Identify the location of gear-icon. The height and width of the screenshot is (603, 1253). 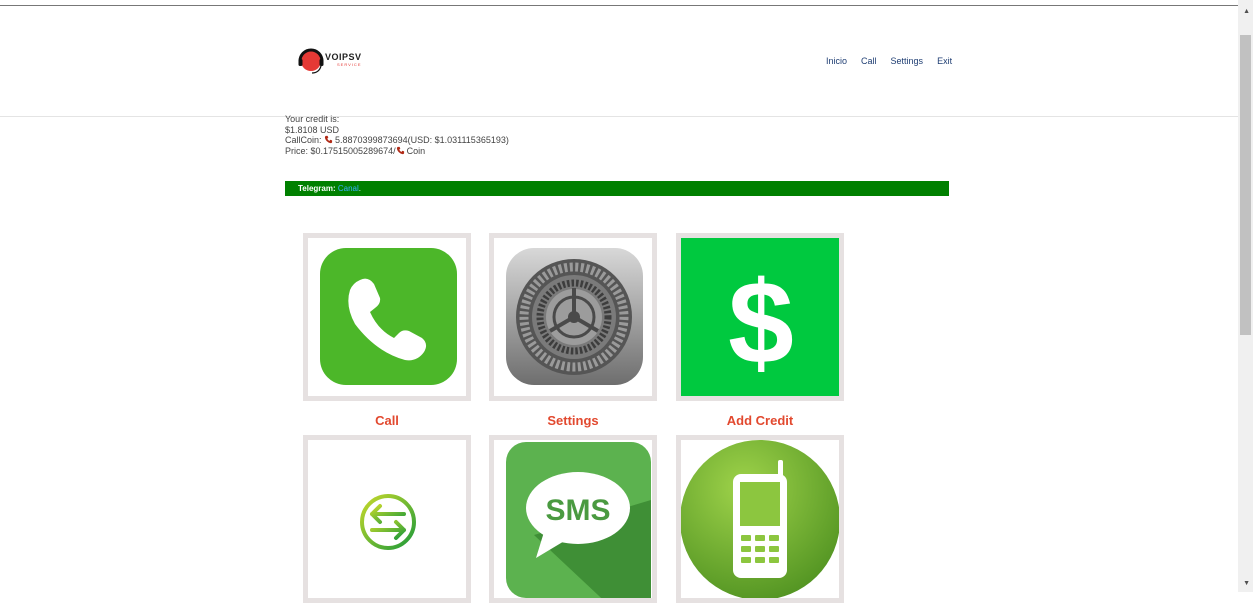
(574, 316).